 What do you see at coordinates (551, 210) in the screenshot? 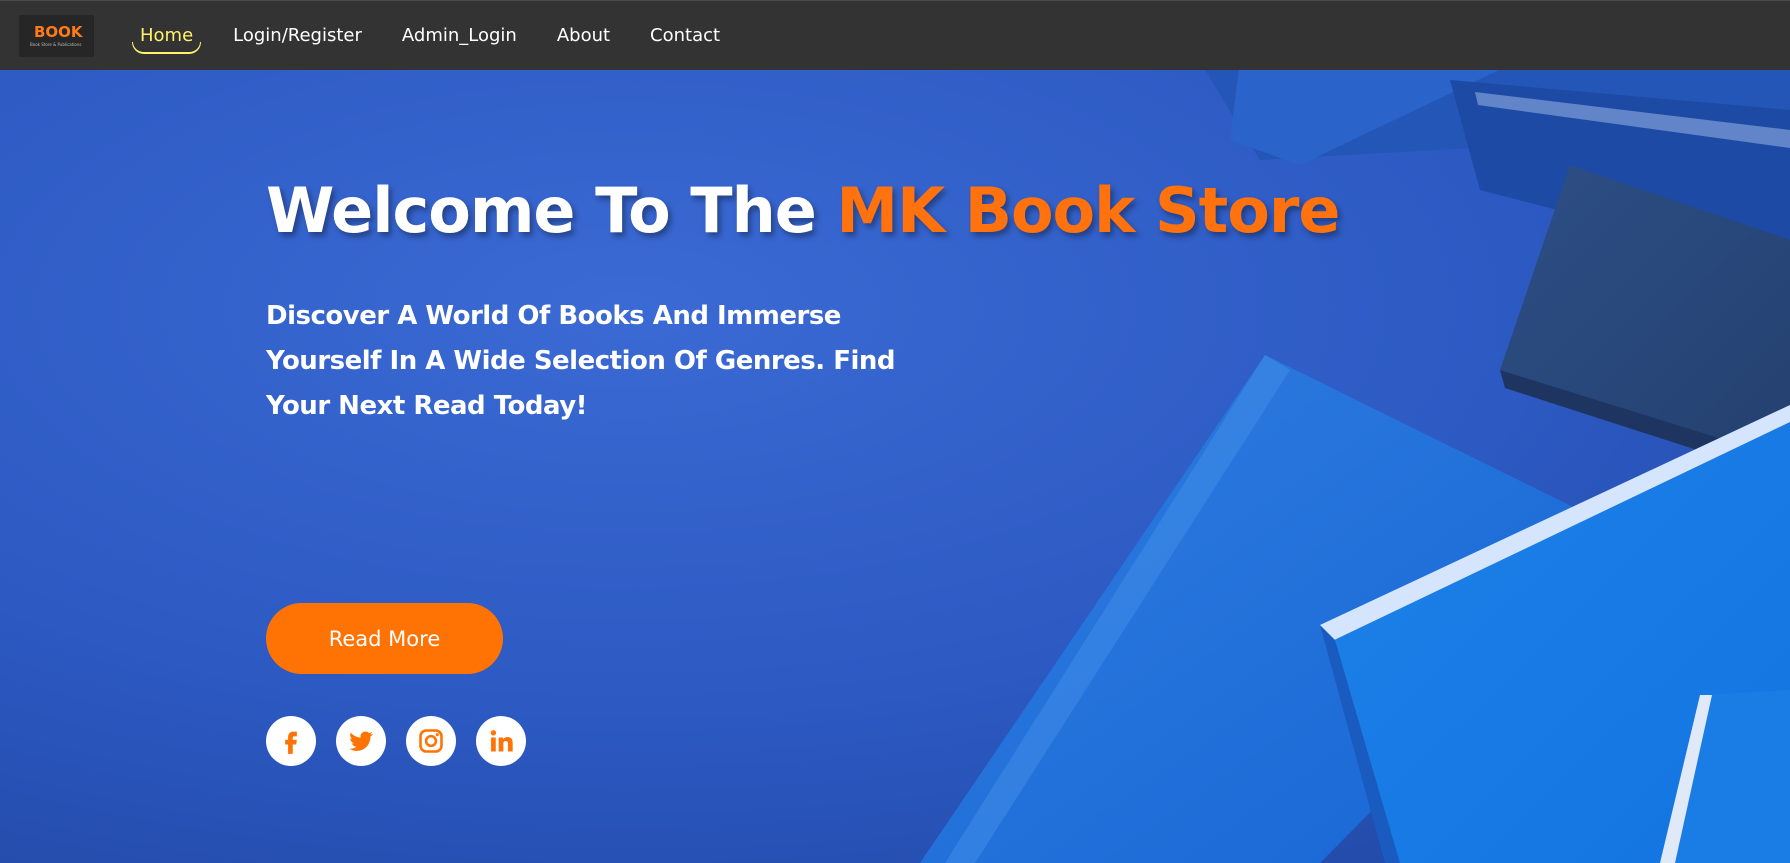
I see `hero-title-main: Welcome To The` at bounding box center [551, 210].